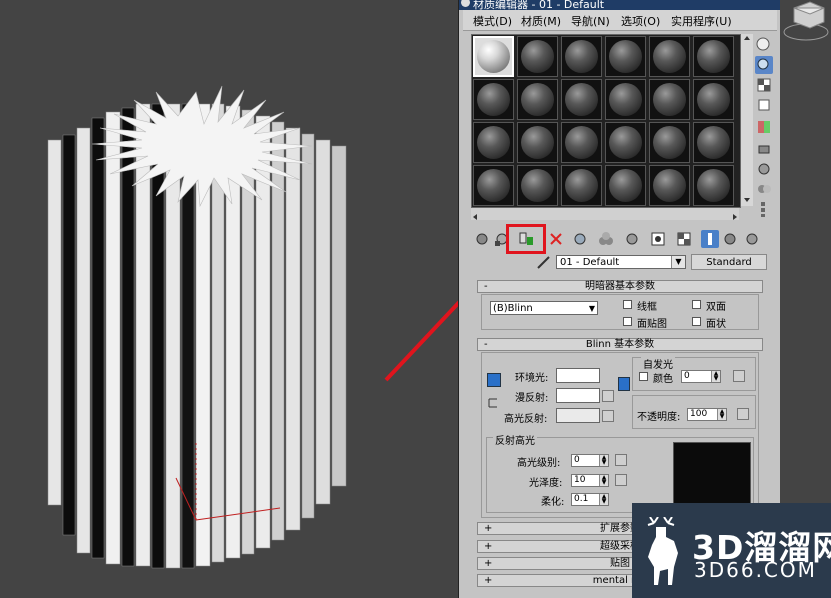  Describe the element at coordinates (553, 502) in the screenshot. I see `soften-label: 柔化:` at that location.